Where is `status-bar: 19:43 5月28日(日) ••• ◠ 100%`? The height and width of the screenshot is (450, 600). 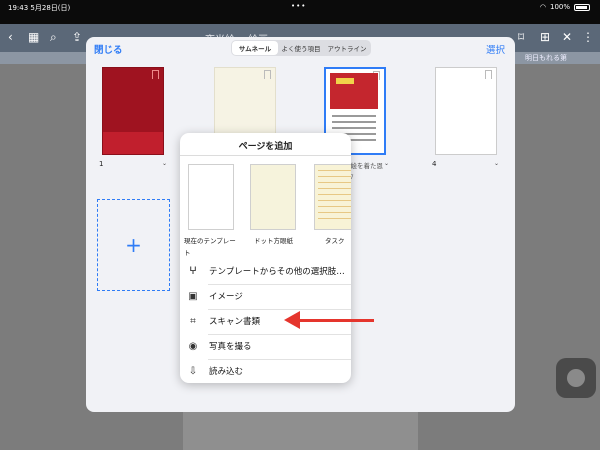 status-bar: 19:43 5月28日(日) ••• ◠ 100% is located at coordinates (300, 7).